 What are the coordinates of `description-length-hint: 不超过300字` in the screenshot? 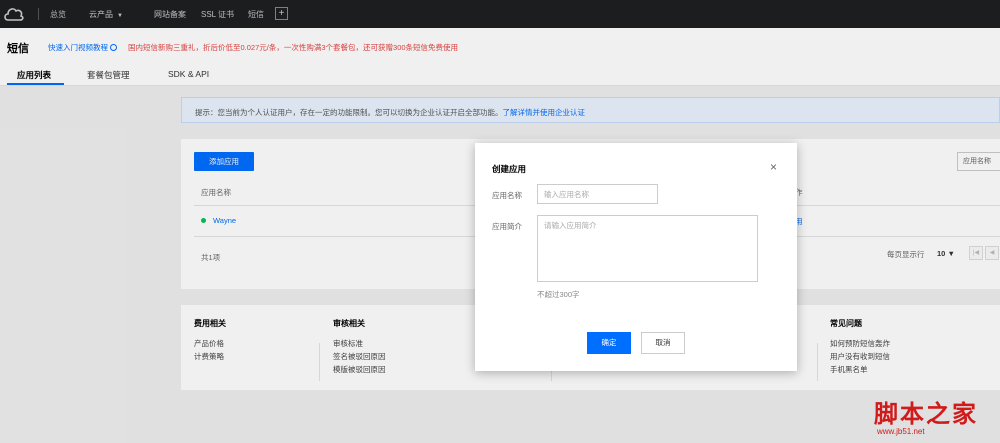 It's located at (558, 294).